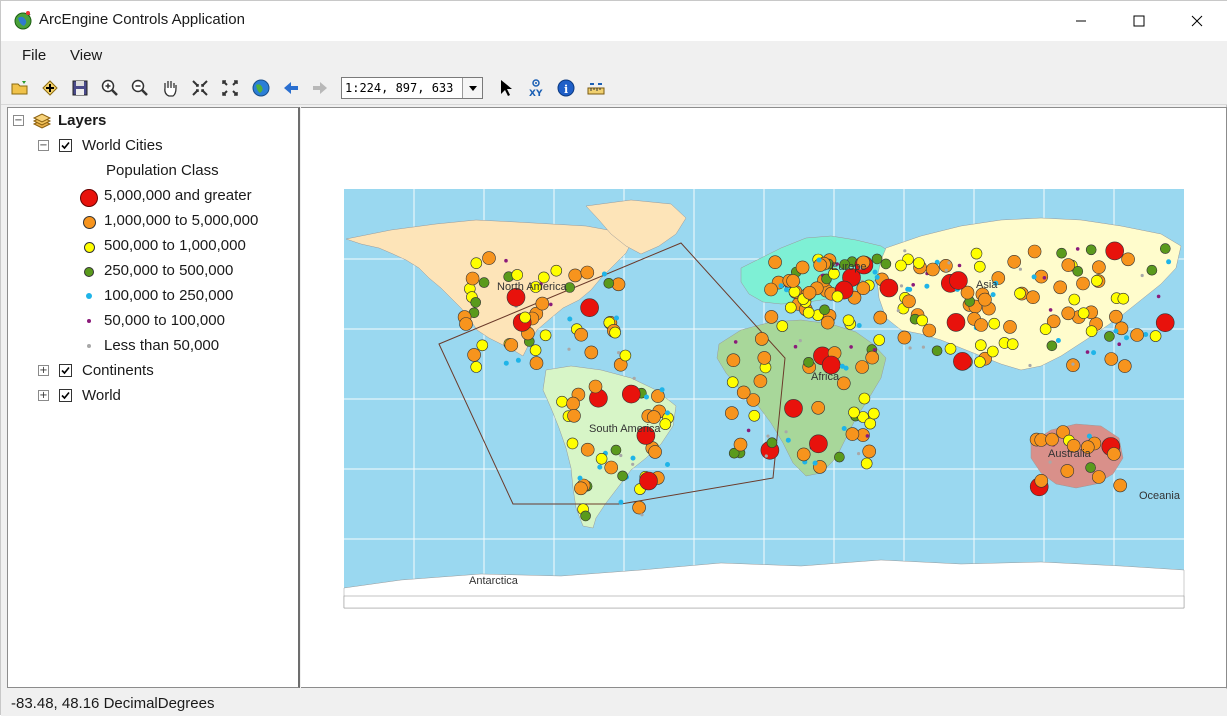 This screenshot has height=716, width=1227. Describe the element at coordinates (65, 370) in the screenshot. I see `layer-visibility-checkbox-continents` at that location.